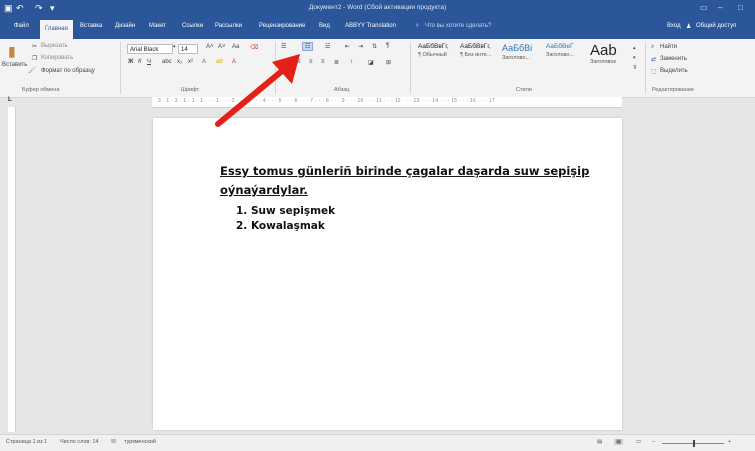  What do you see at coordinates (729, 442) in the screenshot?
I see `zoom-in-icon: +` at bounding box center [729, 442].